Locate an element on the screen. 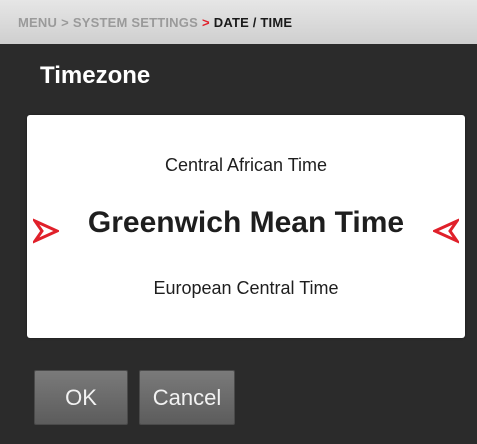  timezone-option-previous: Central African Time is located at coordinates (246, 165).